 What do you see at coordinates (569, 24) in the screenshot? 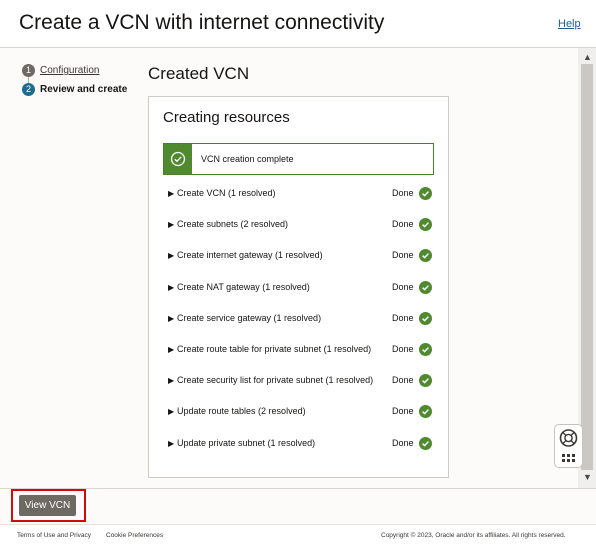
I see `help-link: Help` at bounding box center [569, 24].